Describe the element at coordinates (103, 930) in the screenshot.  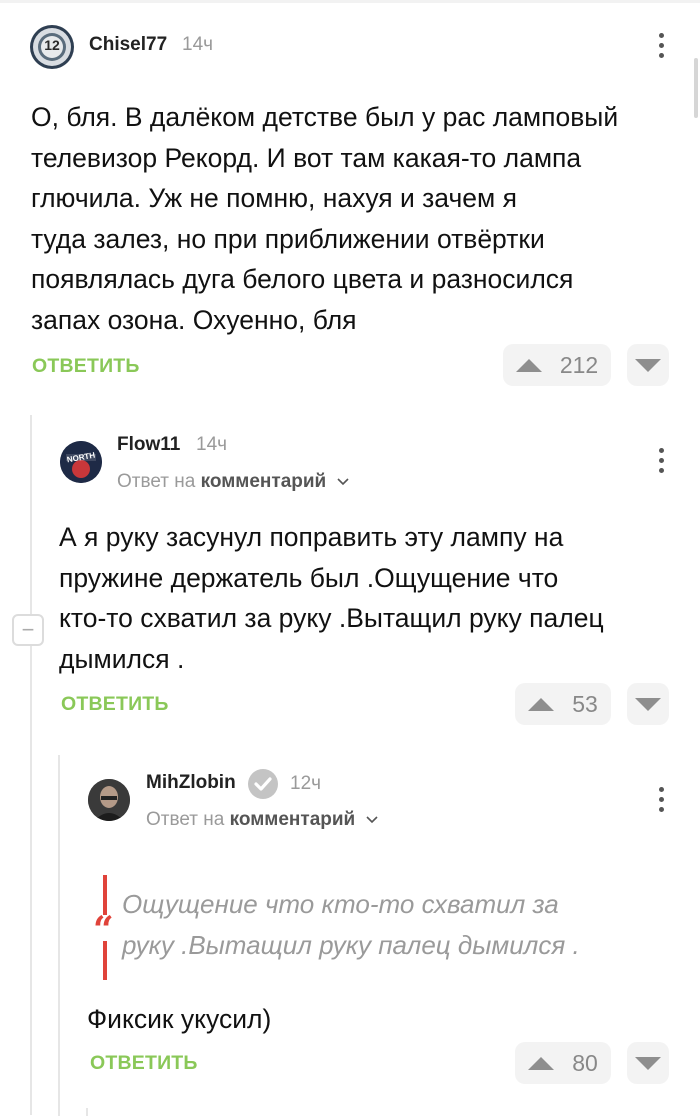
I see `quote-icon: “` at that location.